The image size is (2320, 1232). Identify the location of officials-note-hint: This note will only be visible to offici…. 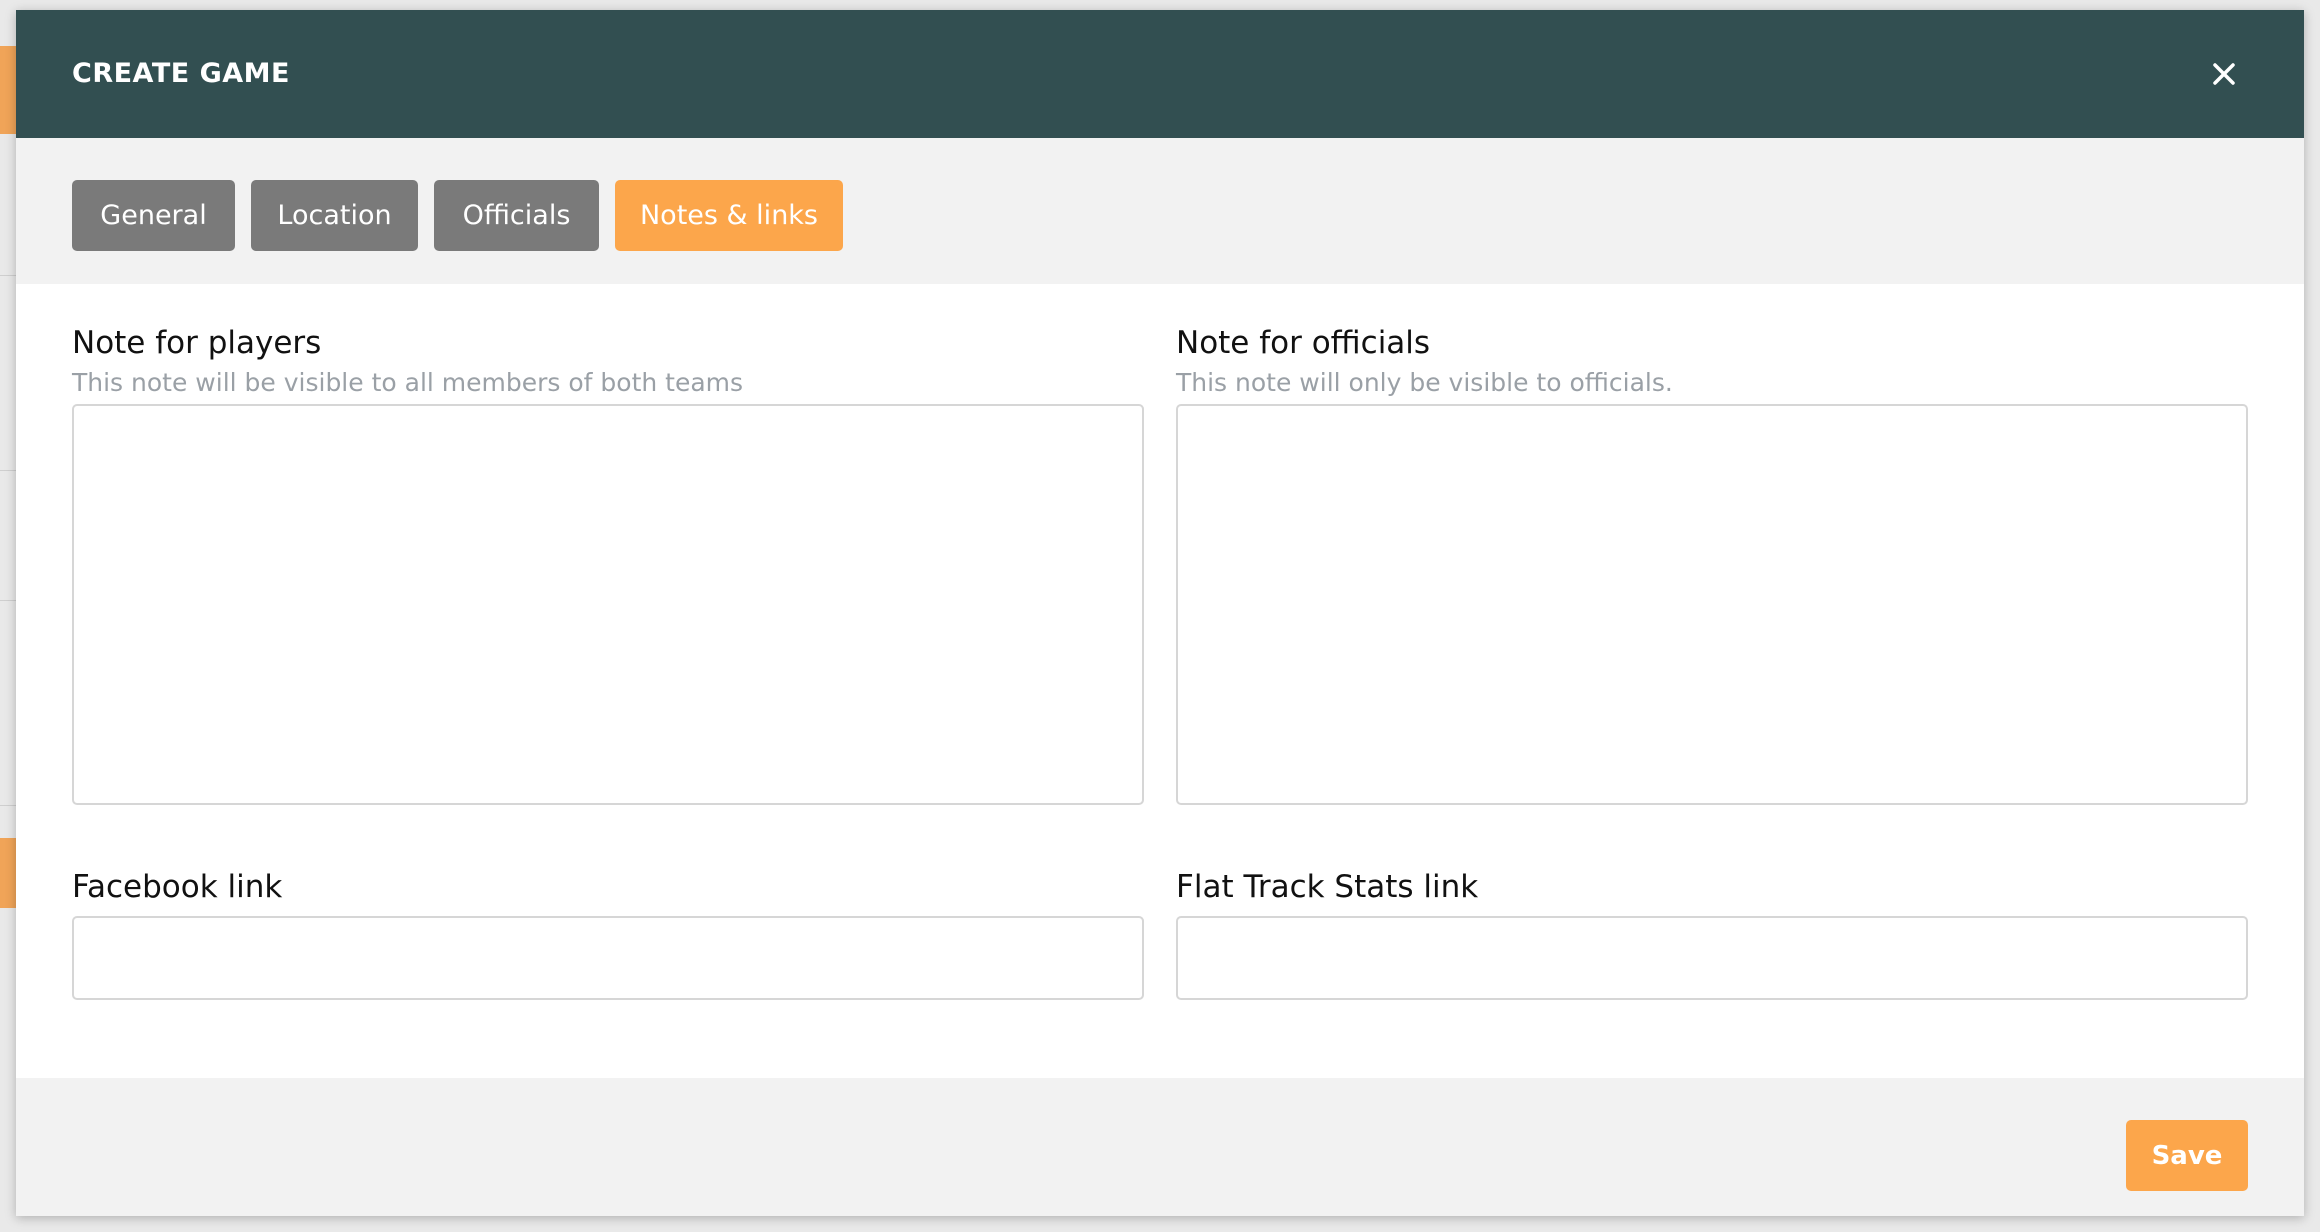
(1424, 382).